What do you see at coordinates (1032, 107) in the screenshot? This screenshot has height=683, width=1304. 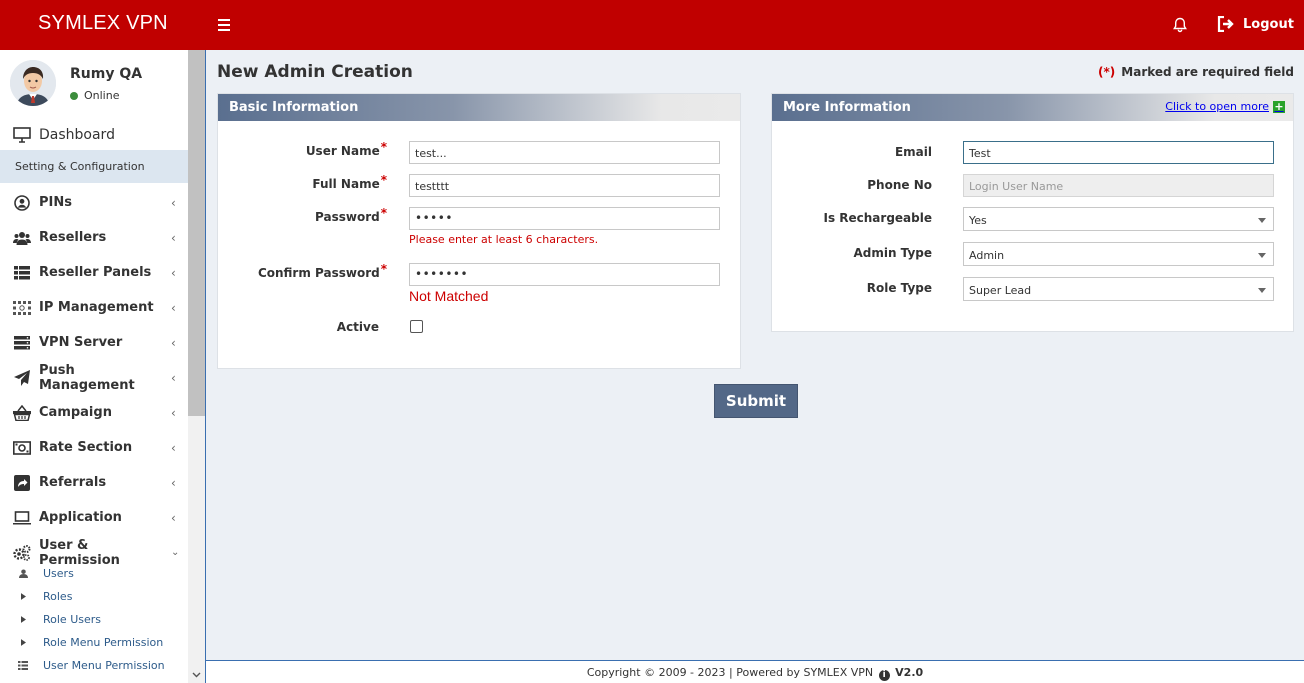 I see `more-information-heading: More Information Click to open more +` at bounding box center [1032, 107].